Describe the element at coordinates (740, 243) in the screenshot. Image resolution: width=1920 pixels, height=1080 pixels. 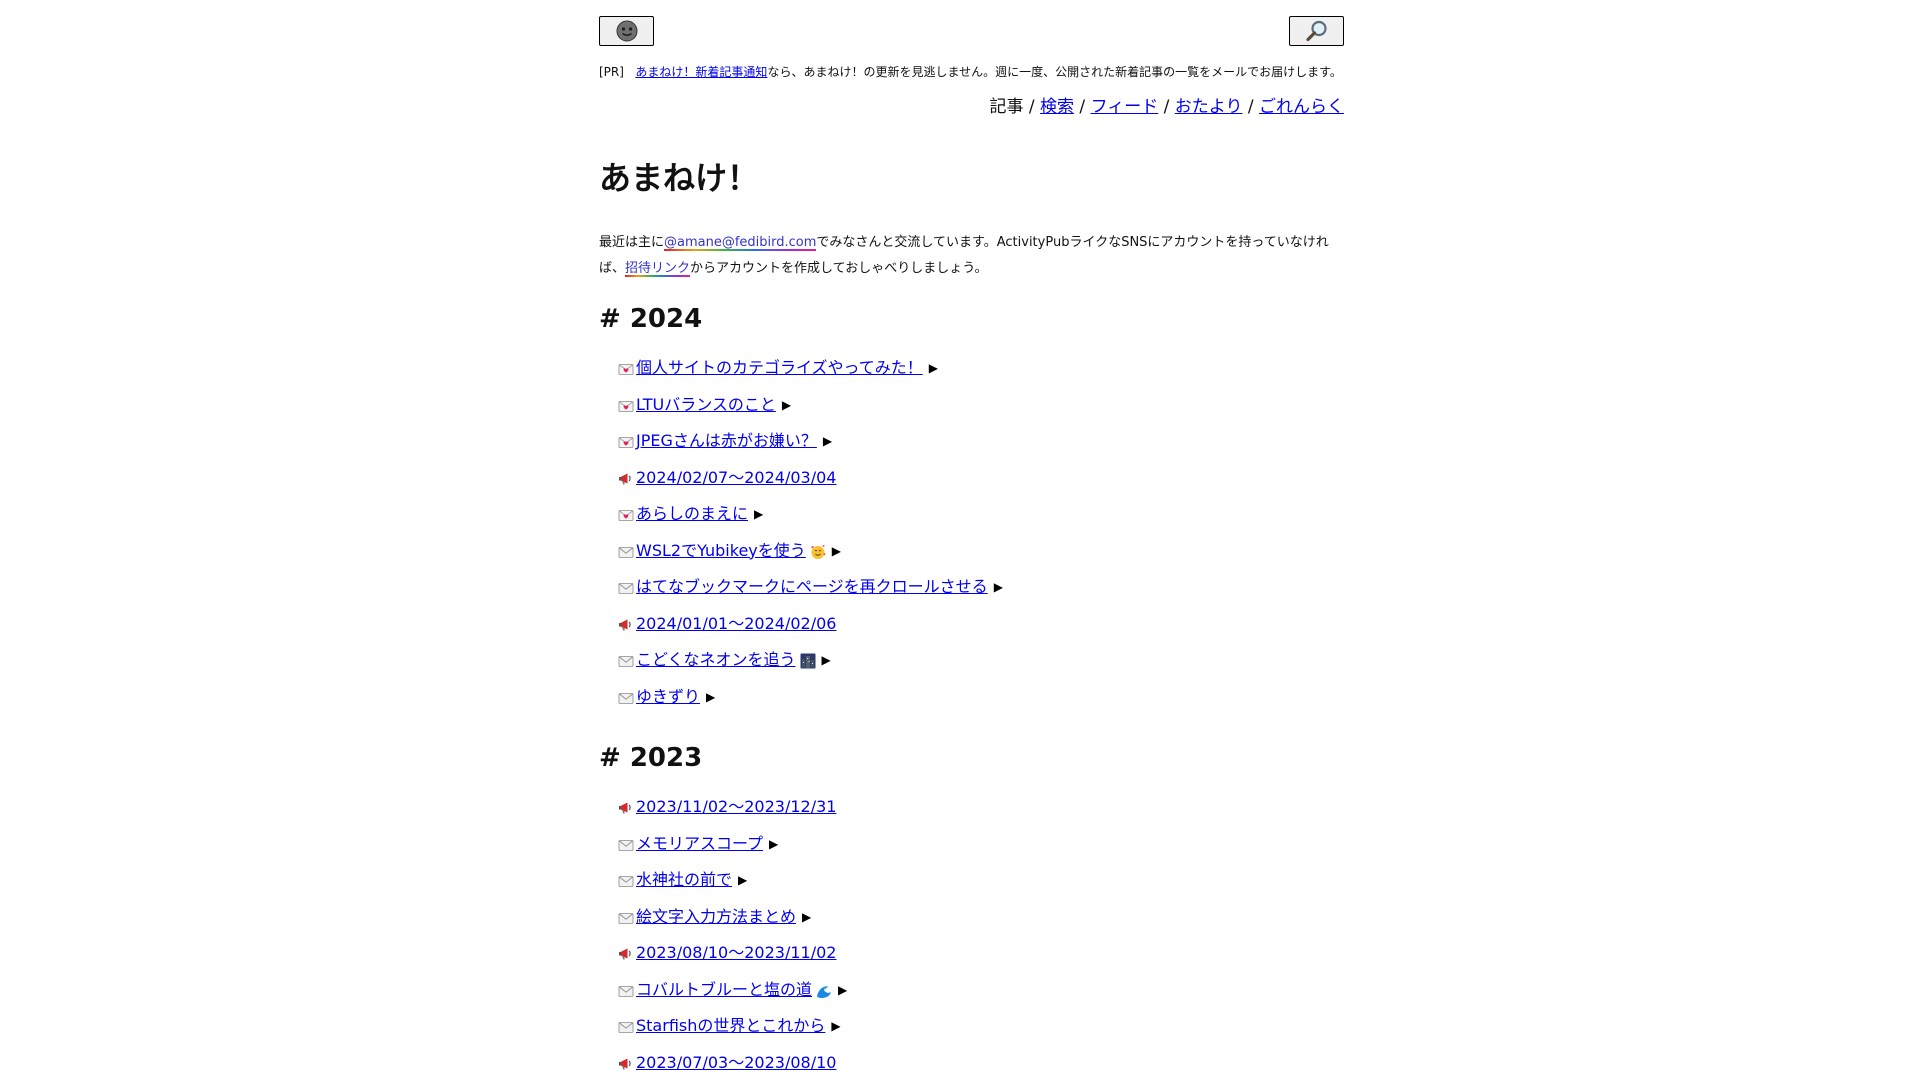
I see `fedibird-handle-link: @amane@fedibird.com` at that location.